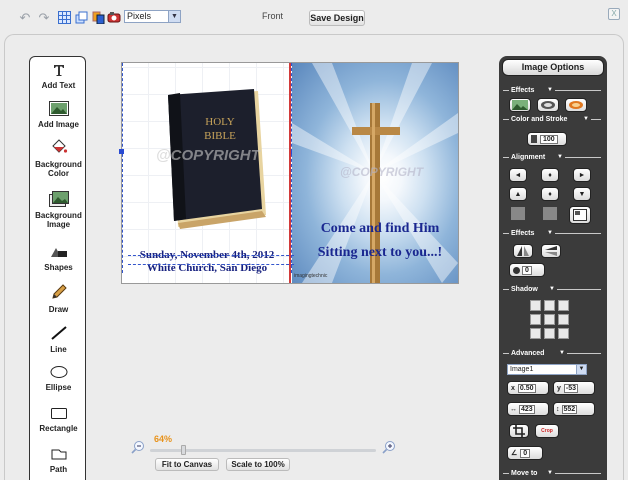 This screenshot has height=480, width=628. Describe the element at coordinates (582, 175) in the screenshot. I see `align-right-button: ►` at that location.